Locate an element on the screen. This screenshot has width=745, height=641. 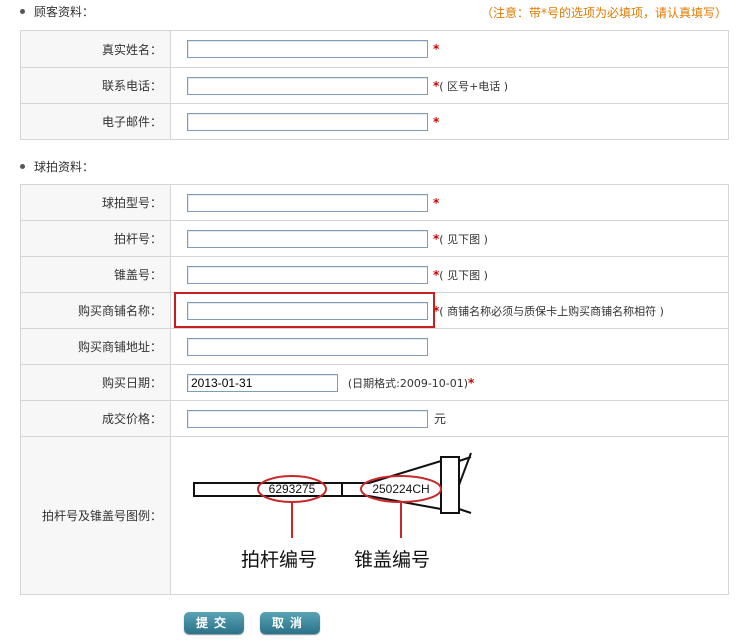
shaft-label: 拍杆号： is located at coordinates (95, 238).